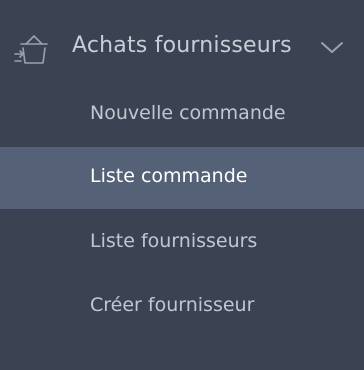  I want to click on submenu-item-label: Créer fournisseur, so click(172, 305).